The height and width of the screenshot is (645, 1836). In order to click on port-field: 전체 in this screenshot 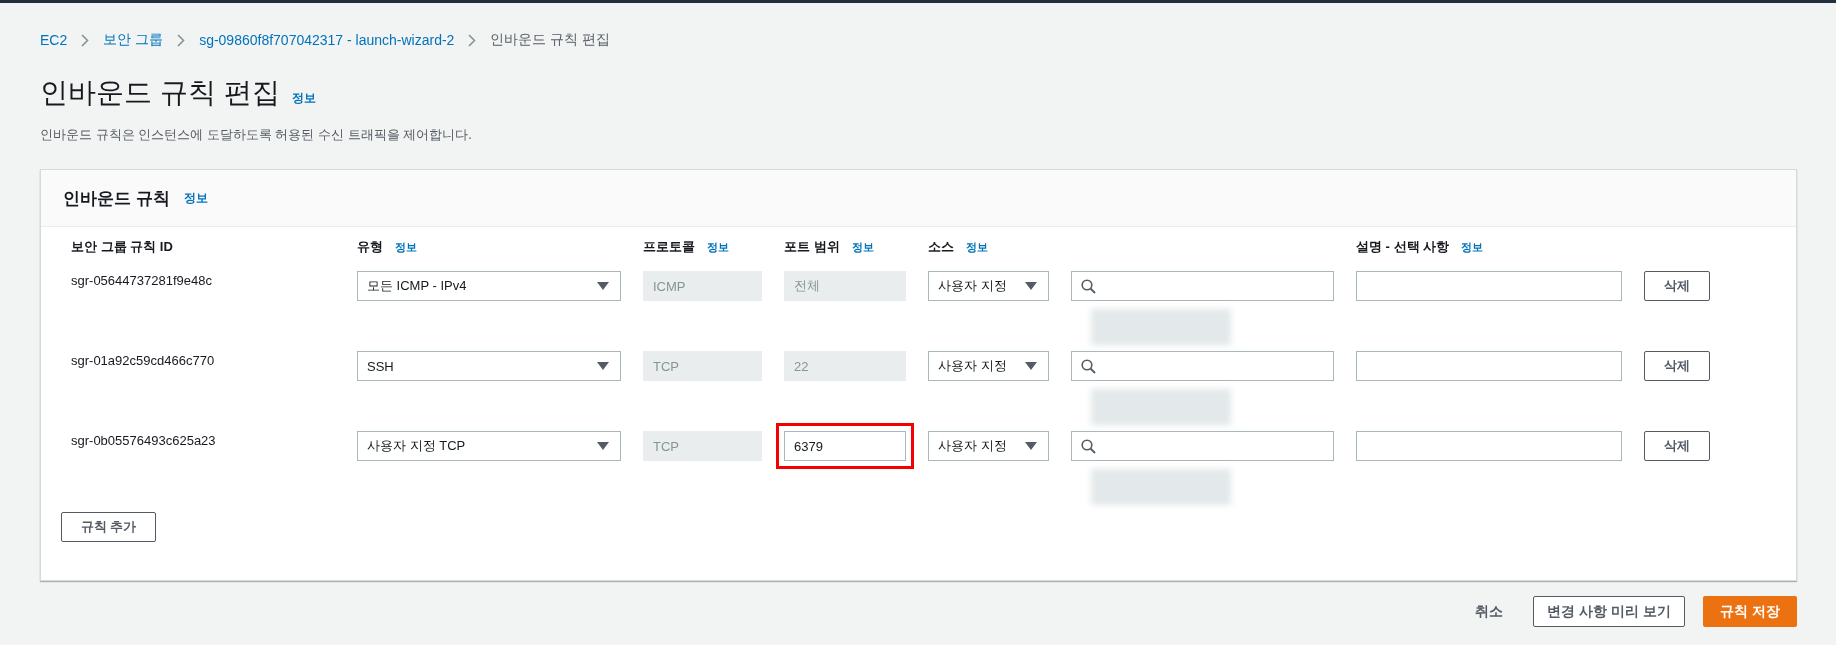, I will do `click(845, 286)`.